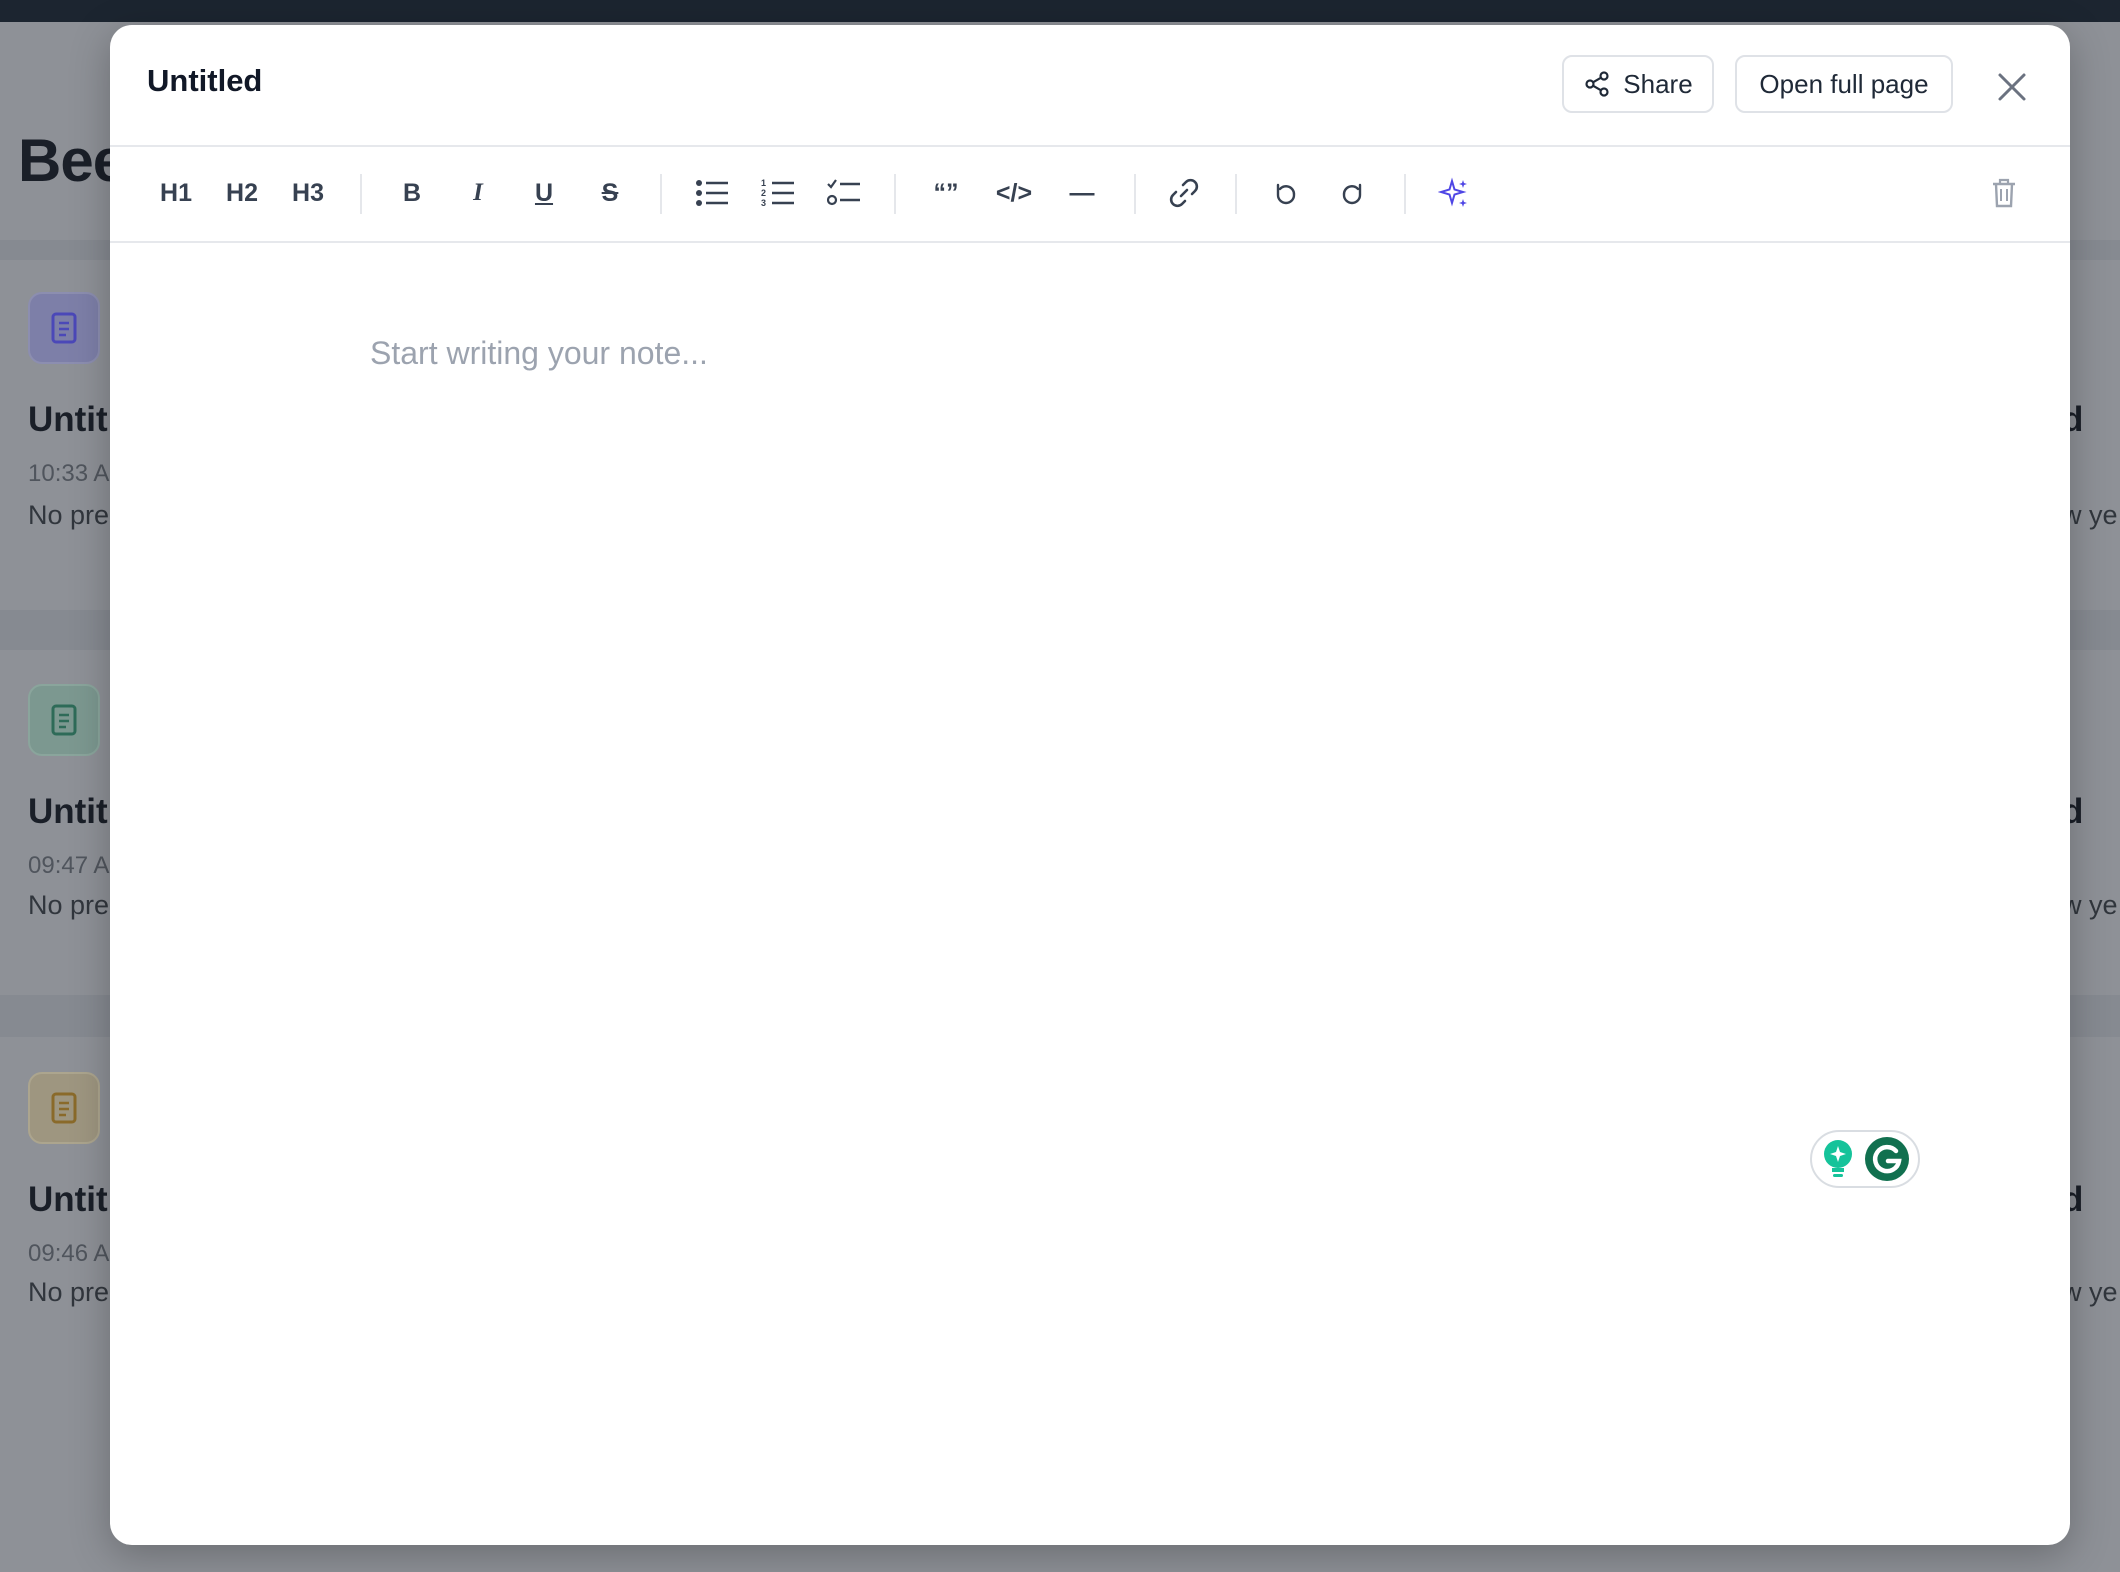  Describe the element at coordinates (1597, 84) in the screenshot. I see `share-icon` at that location.